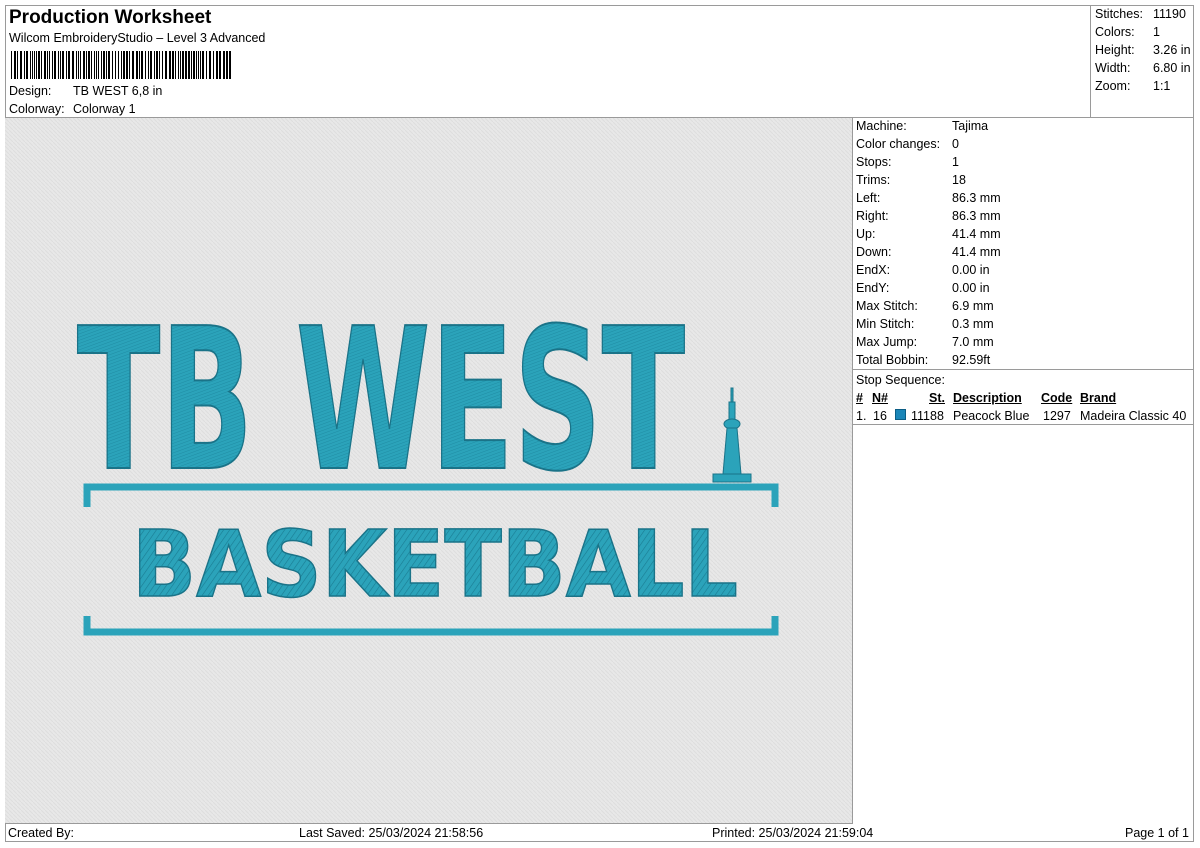 This screenshot has height=848, width=1200. Describe the element at coordinates (1057, 416) in the screenshot. I see `stop-code: 1297` at that location.